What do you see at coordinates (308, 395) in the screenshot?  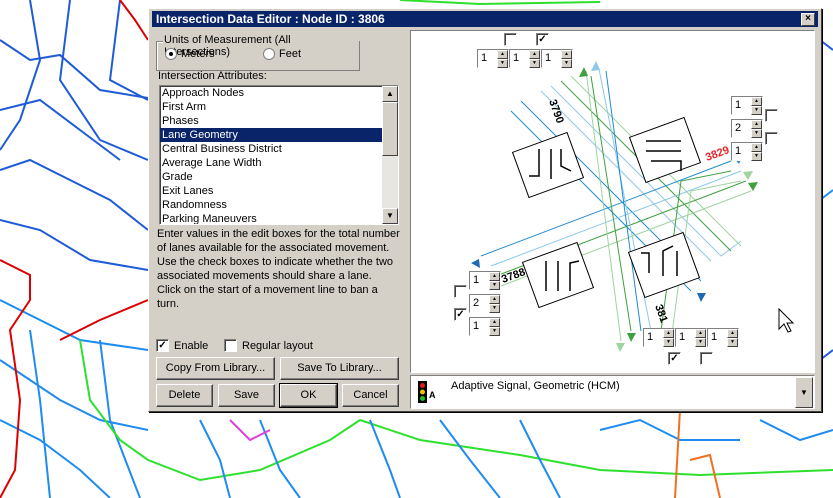 I see `ok-button: OK` at bounding box center [308, 395].